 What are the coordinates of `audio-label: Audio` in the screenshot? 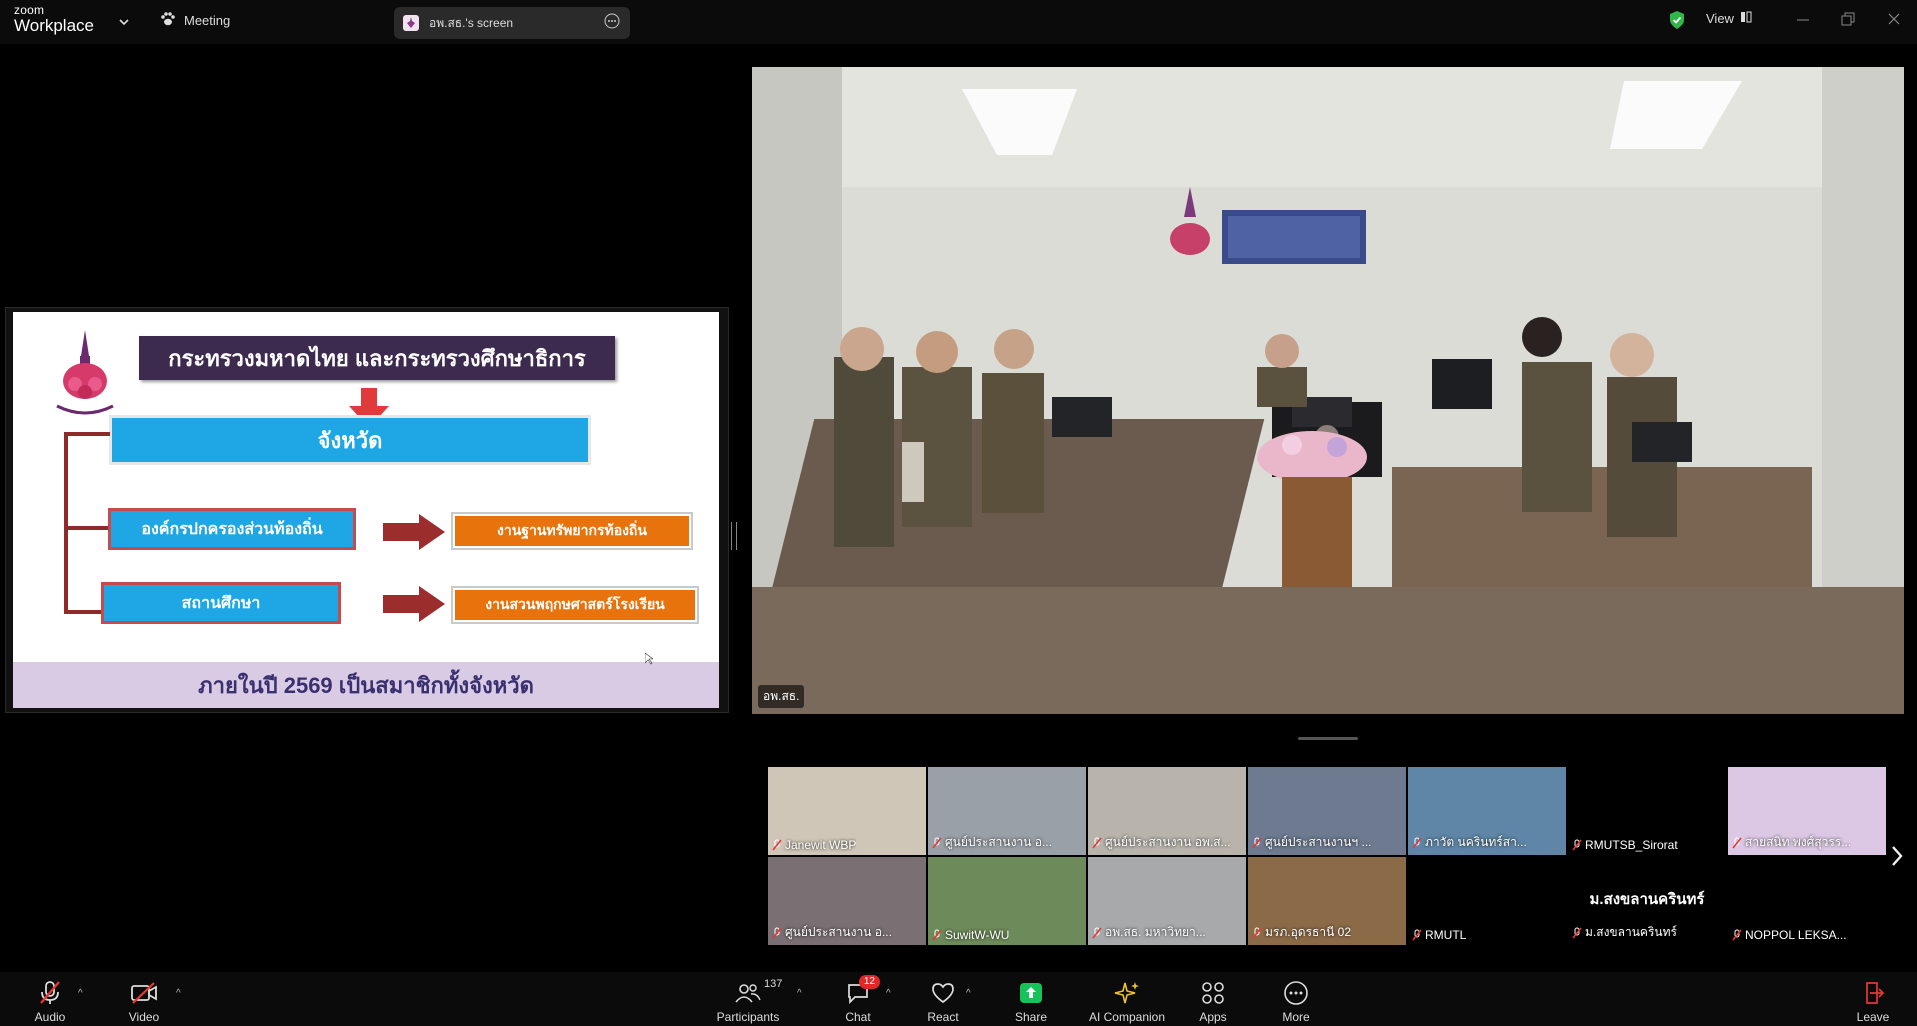 It's located at (50, 1017).